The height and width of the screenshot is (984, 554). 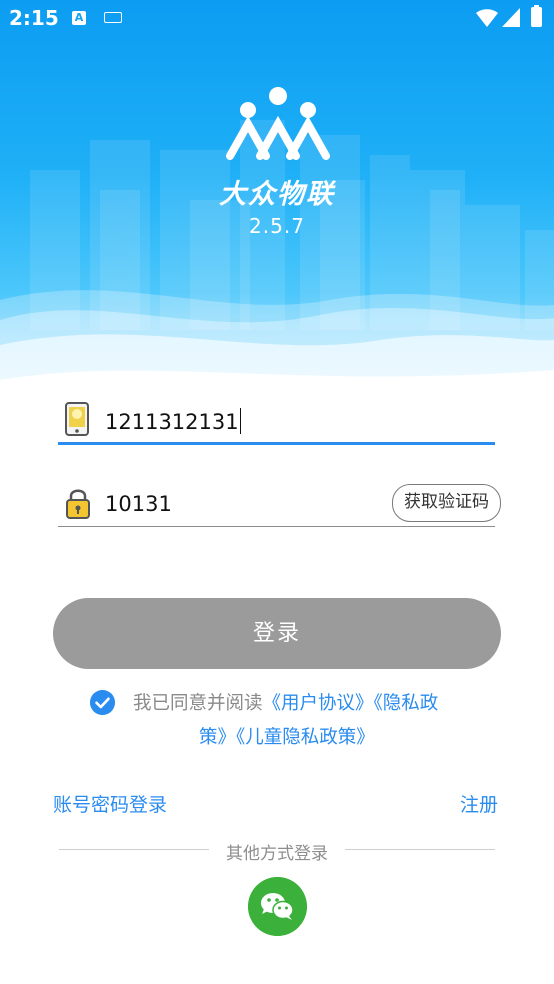 I want to click on agreement-text-line2: 策》《儿童隐私政策》, so click(x=287, y=736).